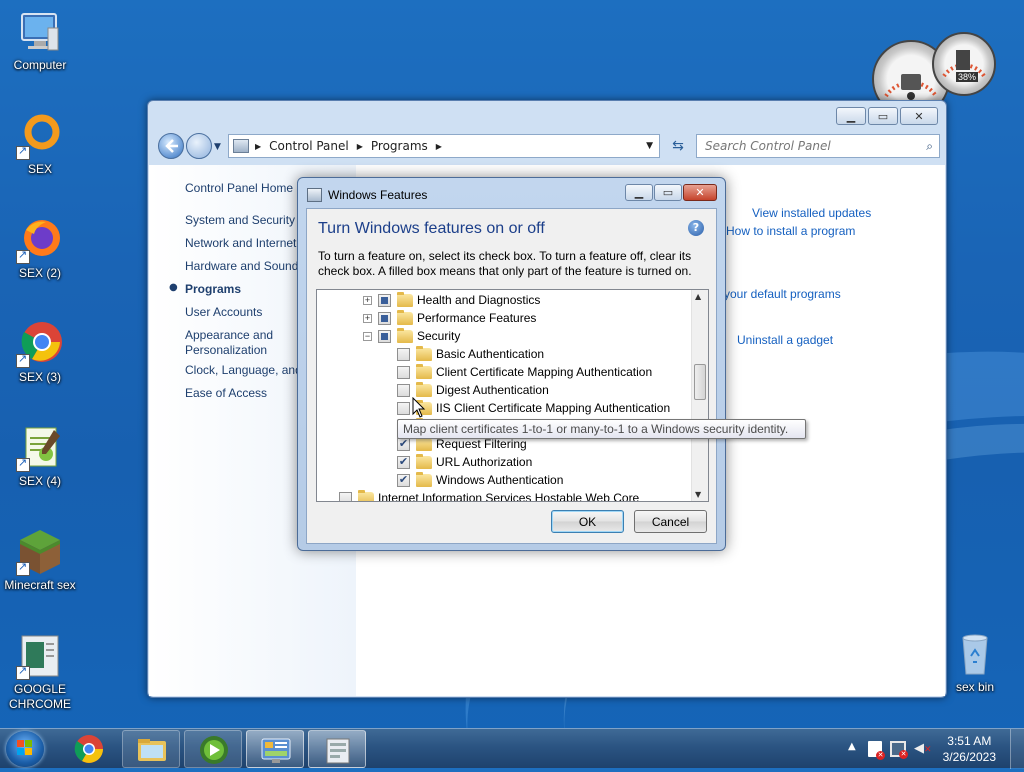  Describe the element at coordinates (790, 231) in the screenshot. I see `how-to-install-link: How to install a program` at that location.